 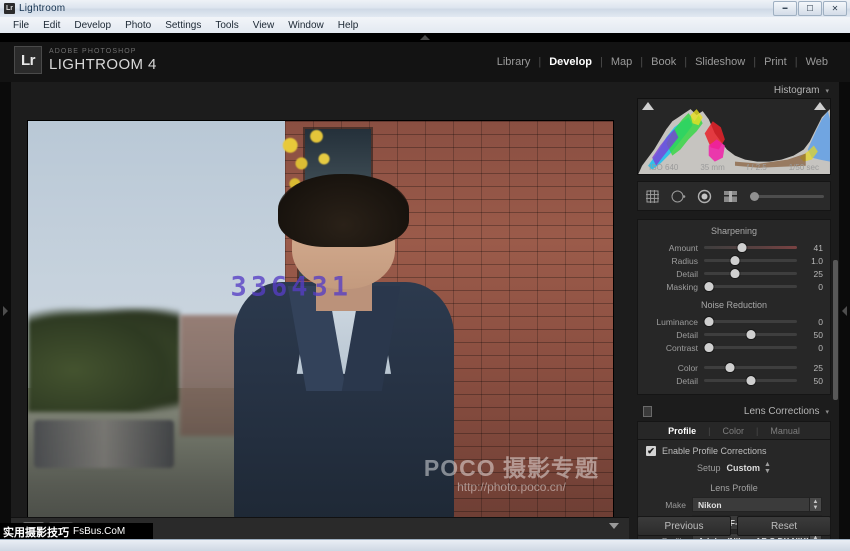 I want to click on histogram-chart: ISO 640 35 mm f / 2.5 1/50 sec, so click(x=734, y=136).